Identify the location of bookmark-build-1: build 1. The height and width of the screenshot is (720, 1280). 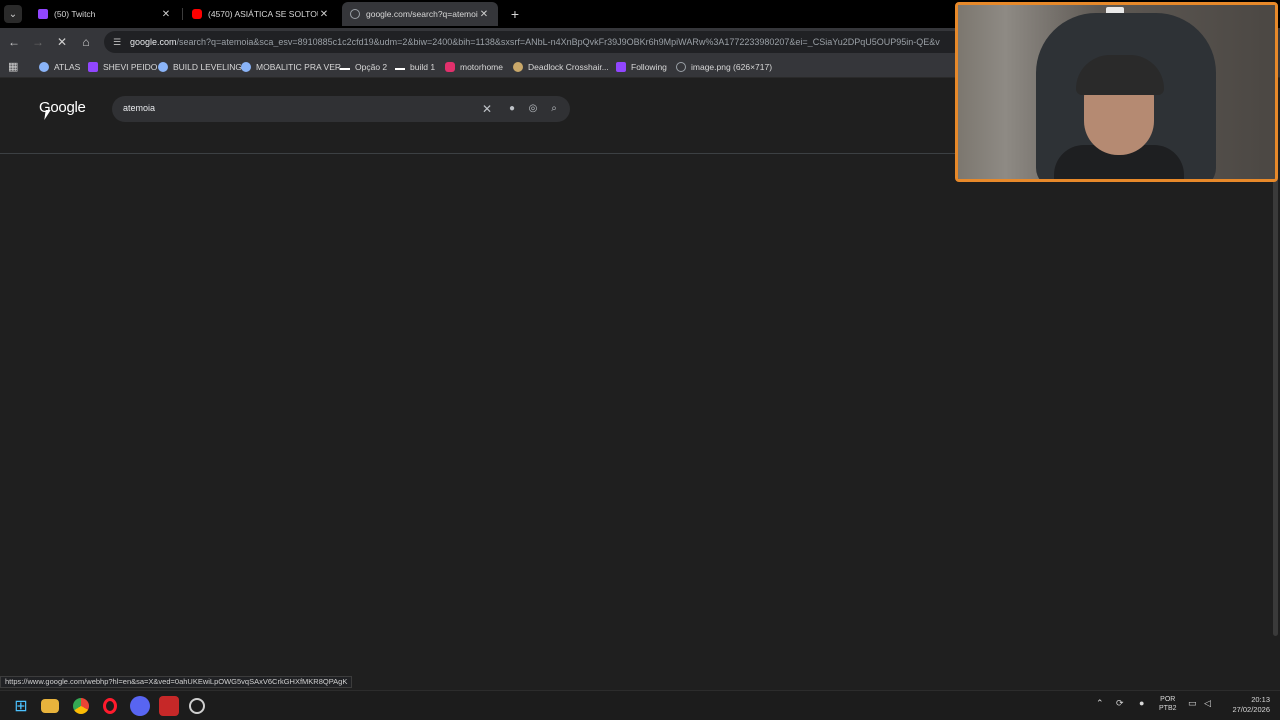
(415, 67).